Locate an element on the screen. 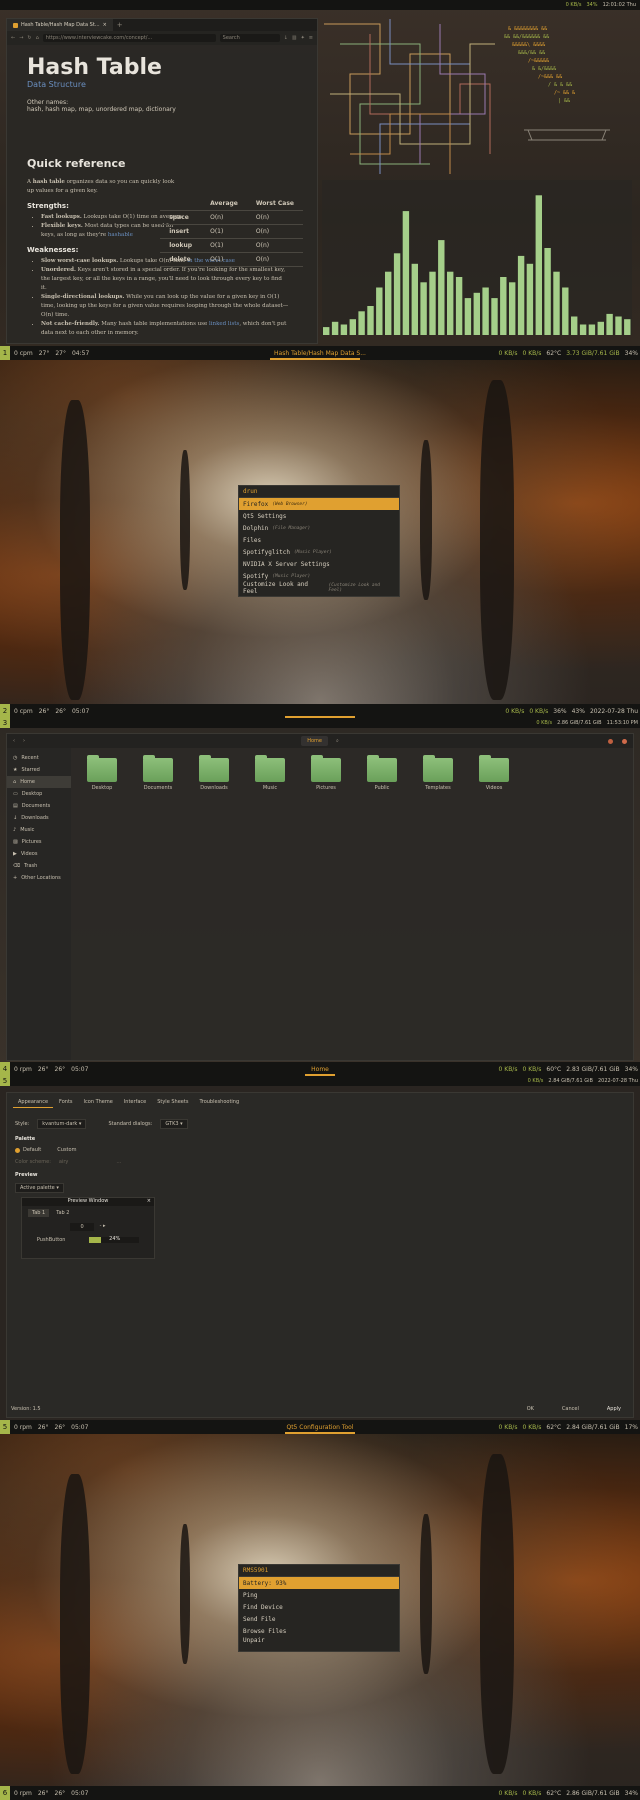 This screenshot has width=640, height=1800. dialogs-select: GTK3 ▾ is located at coordinates (174, 1124).